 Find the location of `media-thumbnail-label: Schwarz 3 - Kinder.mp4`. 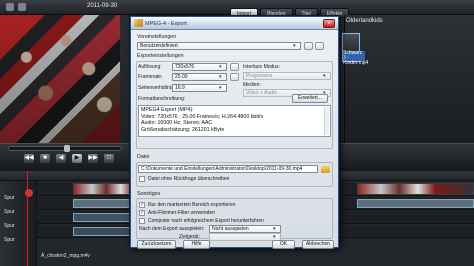

media-thumbnail-label: Schwarz 3 - Kinder.mp4 is located at coordinates (356, 58).